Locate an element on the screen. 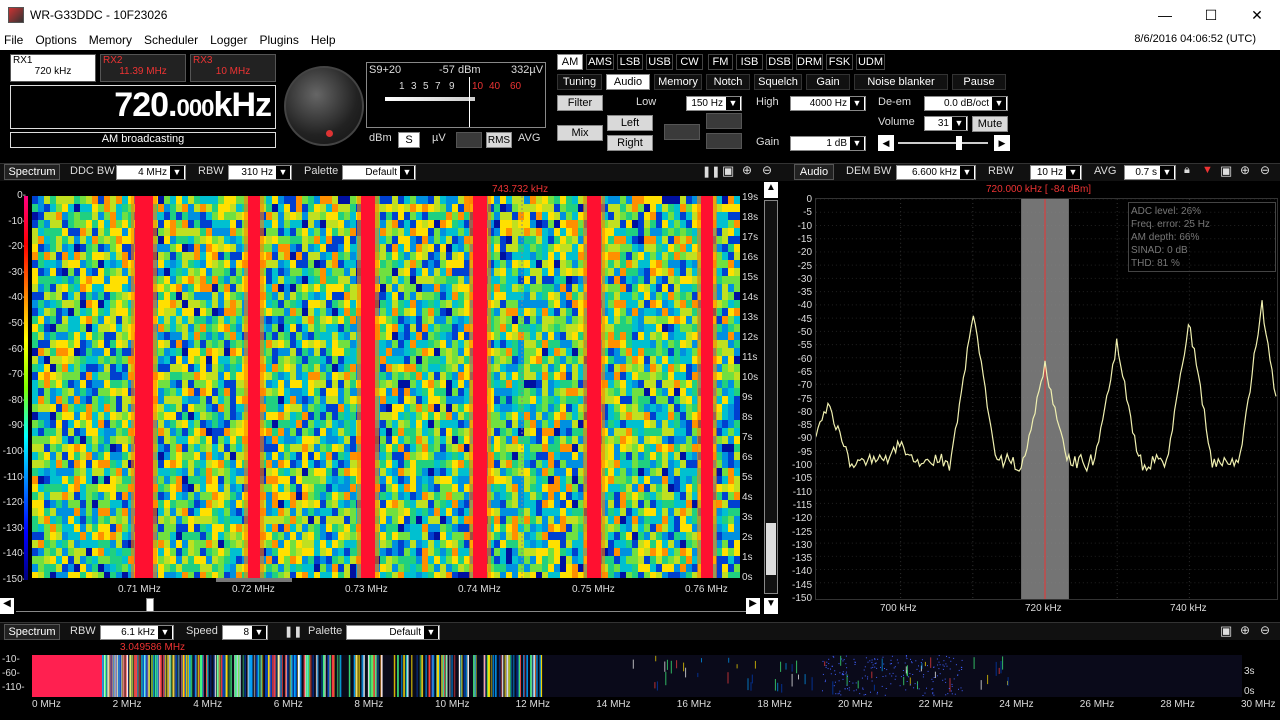 Image resolution: width=1280 pixels, height=720 pixels. menu-plugins: Plugins is located at coordinates (278, 40).